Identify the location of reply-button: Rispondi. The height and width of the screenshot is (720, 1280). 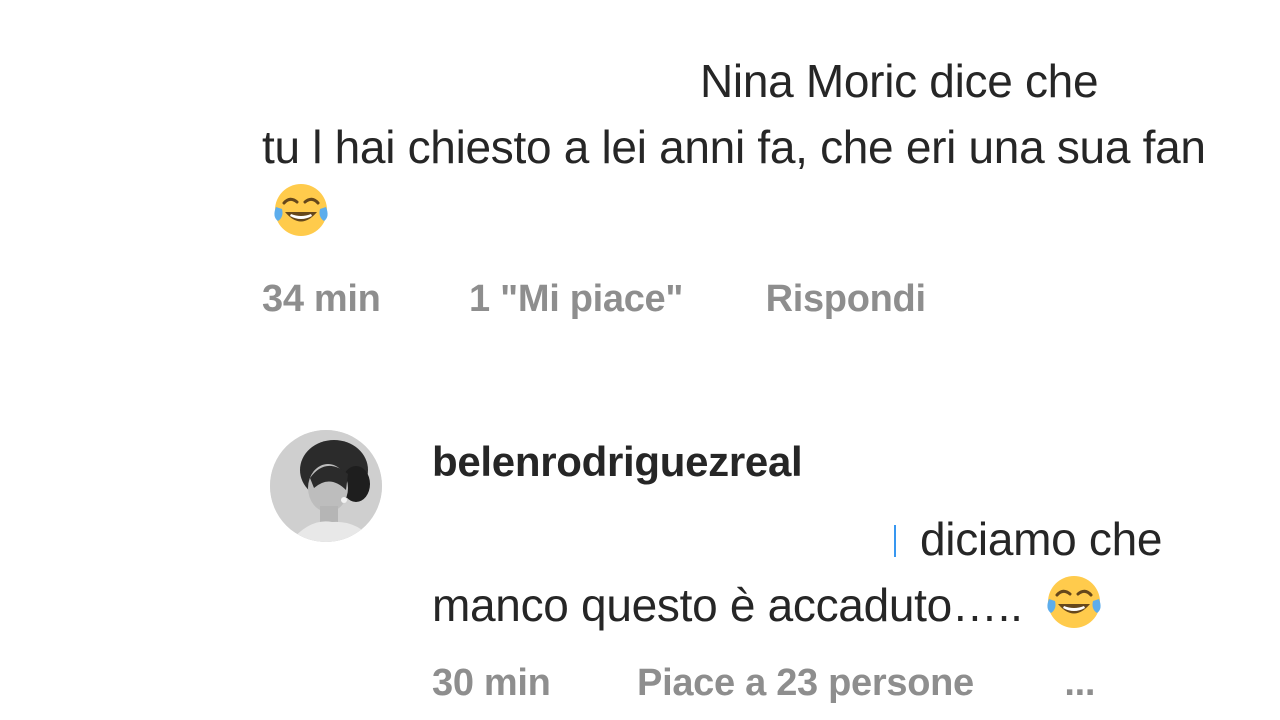
(846, 299).